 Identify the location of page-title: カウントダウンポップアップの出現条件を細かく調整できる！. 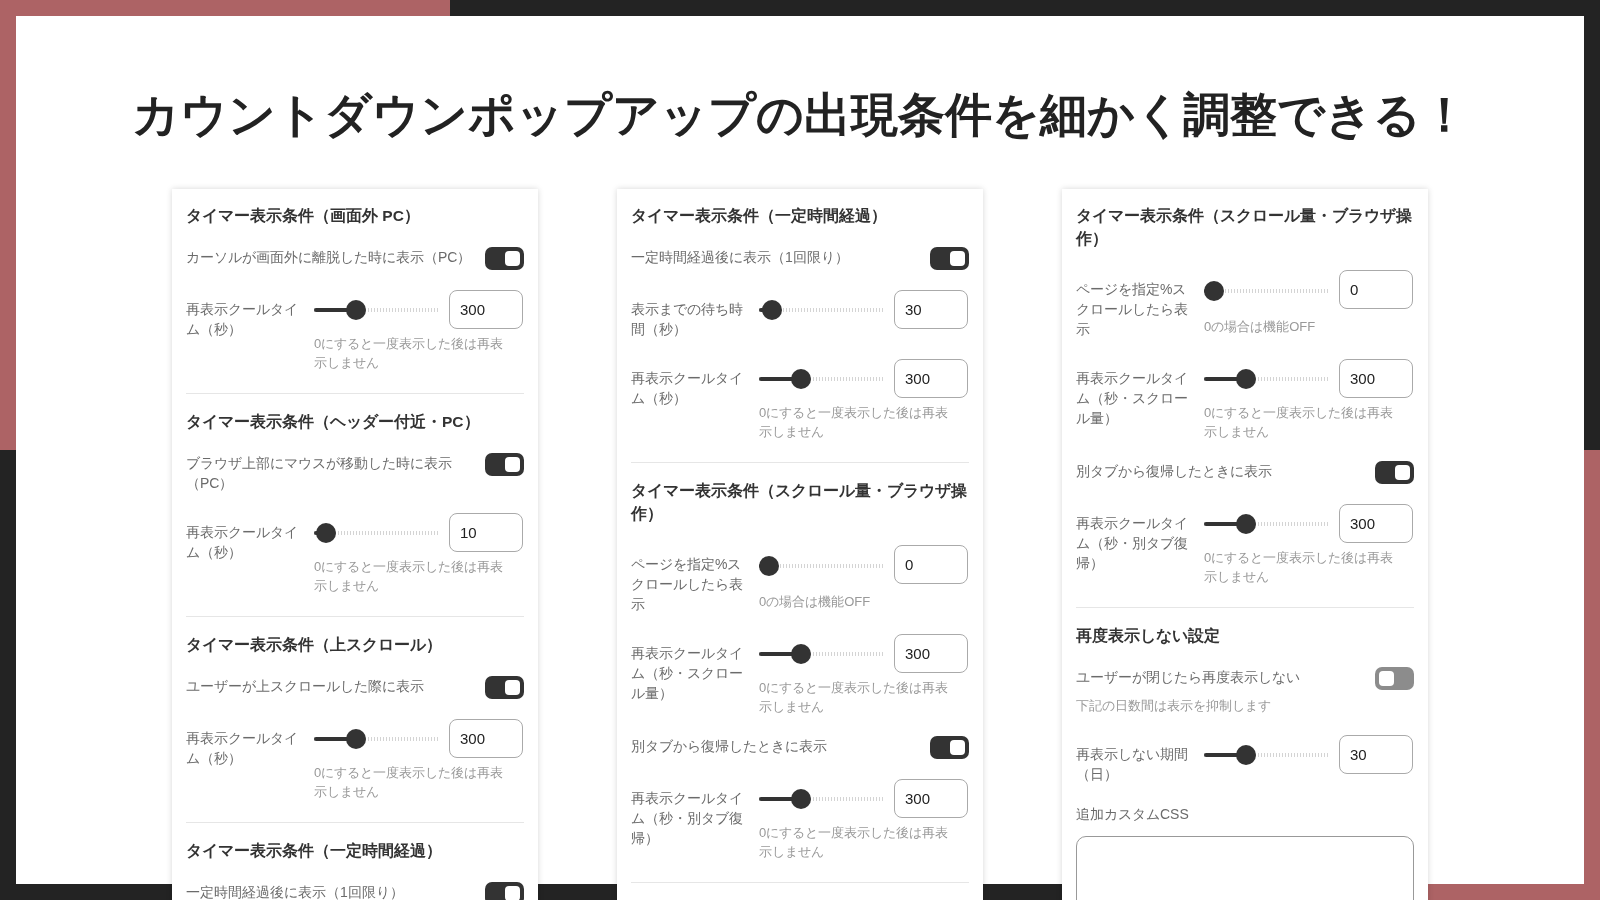
(800, 115).